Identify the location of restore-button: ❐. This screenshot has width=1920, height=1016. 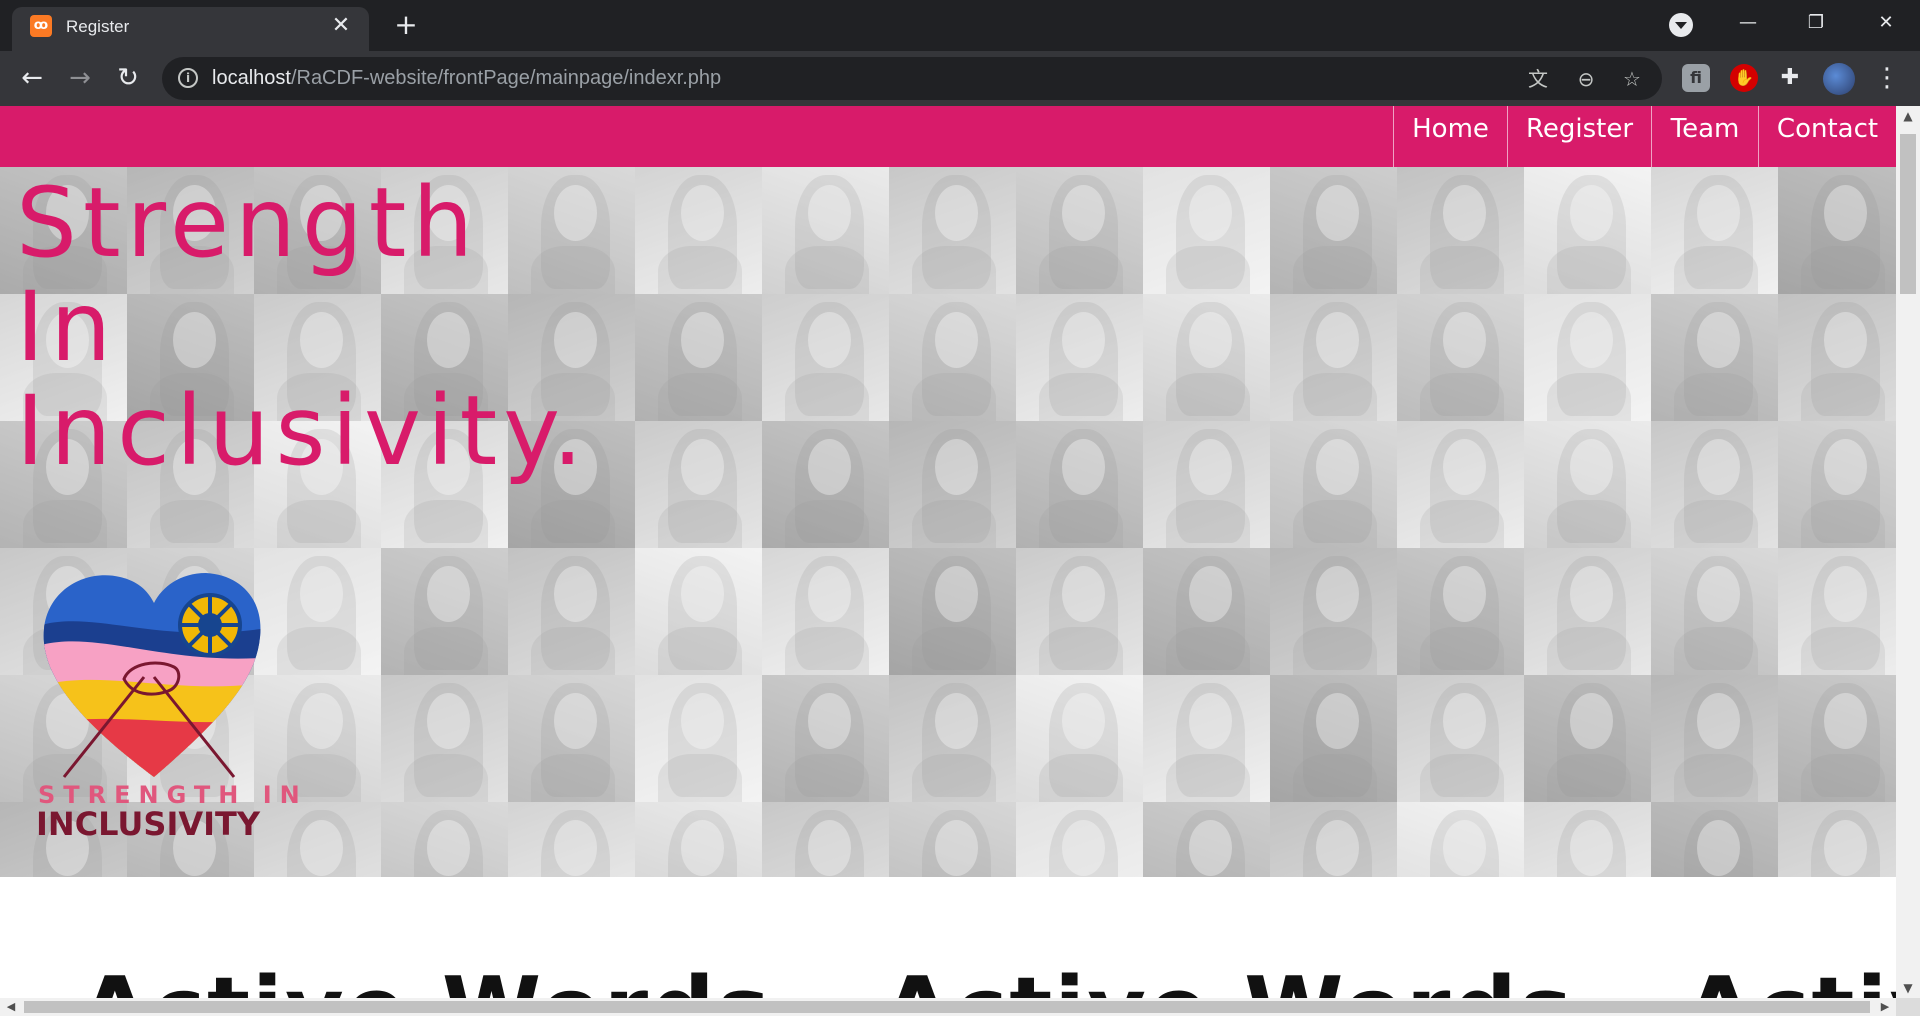
(1816, 23).